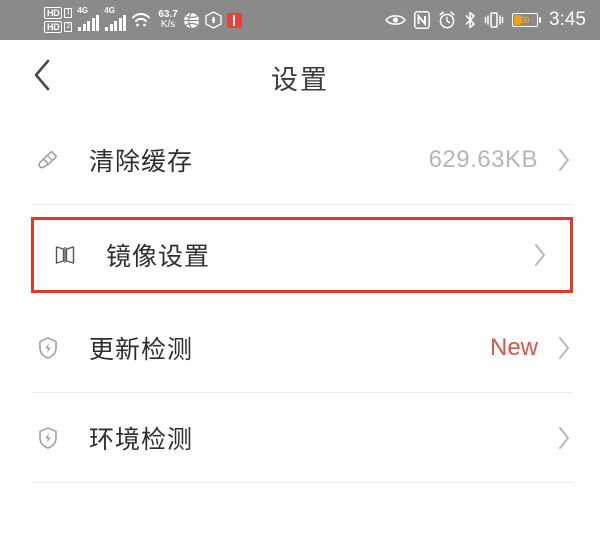 This screenshot has height=543, width=600. What do you see at coordinates (213, 20) in the screenshot?
I see `hexagon-shield-icon` at bounding box center [213, 20].